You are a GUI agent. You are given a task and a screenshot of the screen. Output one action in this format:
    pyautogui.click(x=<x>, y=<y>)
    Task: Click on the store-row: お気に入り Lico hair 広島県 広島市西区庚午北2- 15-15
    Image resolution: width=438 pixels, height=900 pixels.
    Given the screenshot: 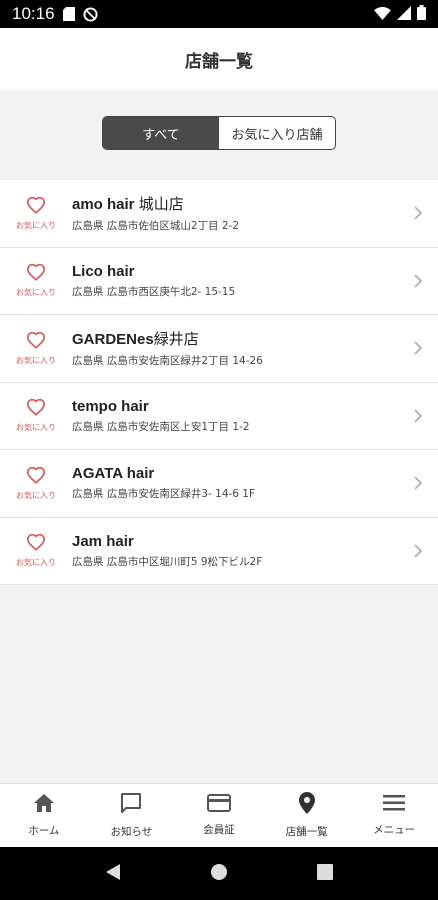 What is the action you would take?
    pyautogui.click(x=219, y=281)
    